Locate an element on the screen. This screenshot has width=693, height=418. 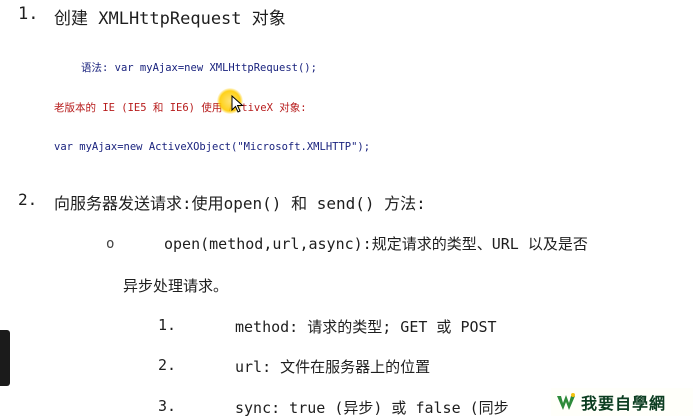
section-2-title: 向服务器发送请求:使用open() 和 send() 方法: is located at coordinates (240, 203).